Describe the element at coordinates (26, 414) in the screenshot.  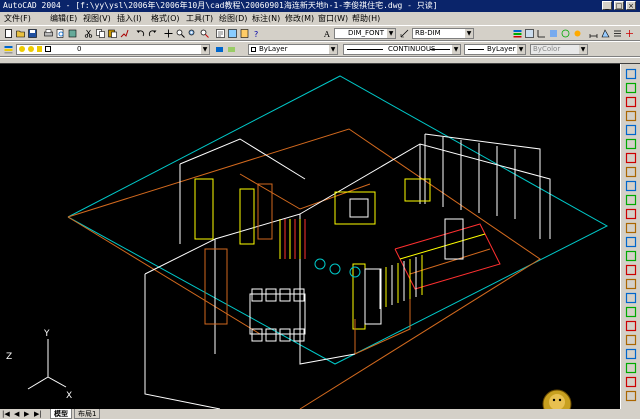
I see `tab-nav-next-icon: ▶` at that location.